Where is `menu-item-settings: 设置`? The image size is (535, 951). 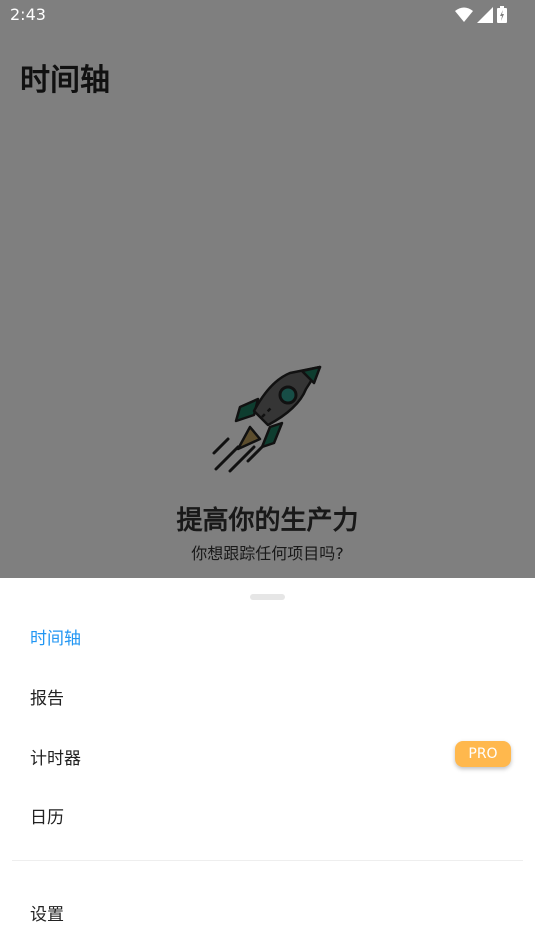
menu-item-settings: 设置 is located at coordinates (47, 912).